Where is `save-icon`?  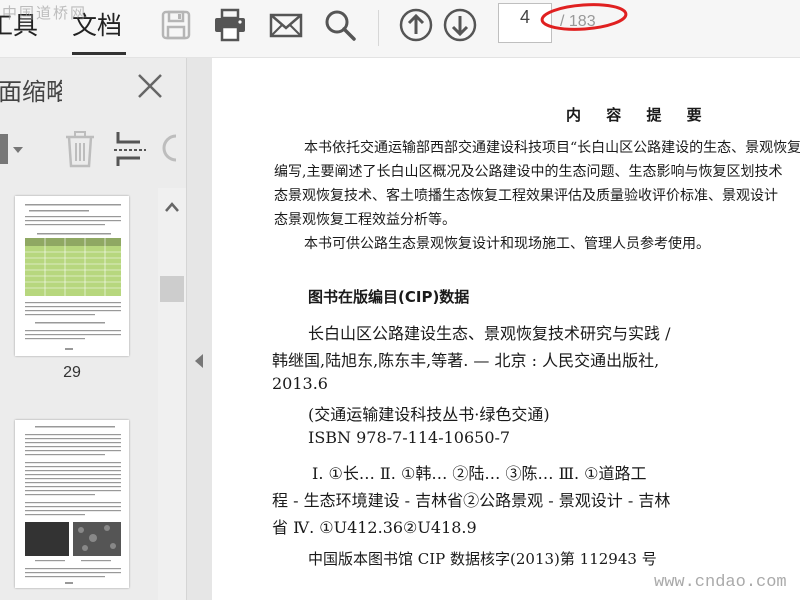
save-icon is located at coordinates (176, 25).